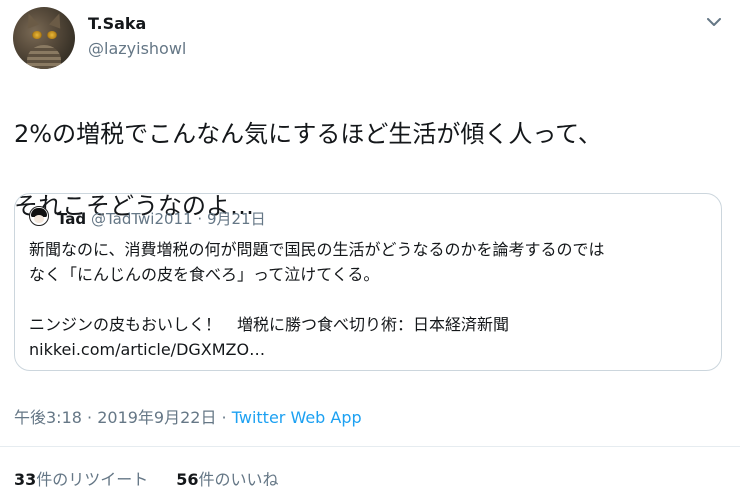 Image resolution: width=740 pixels, height=503 pixels. Describe the element at coordinates (44, 38) in the screenshot. I see `author-avatar` at that location.